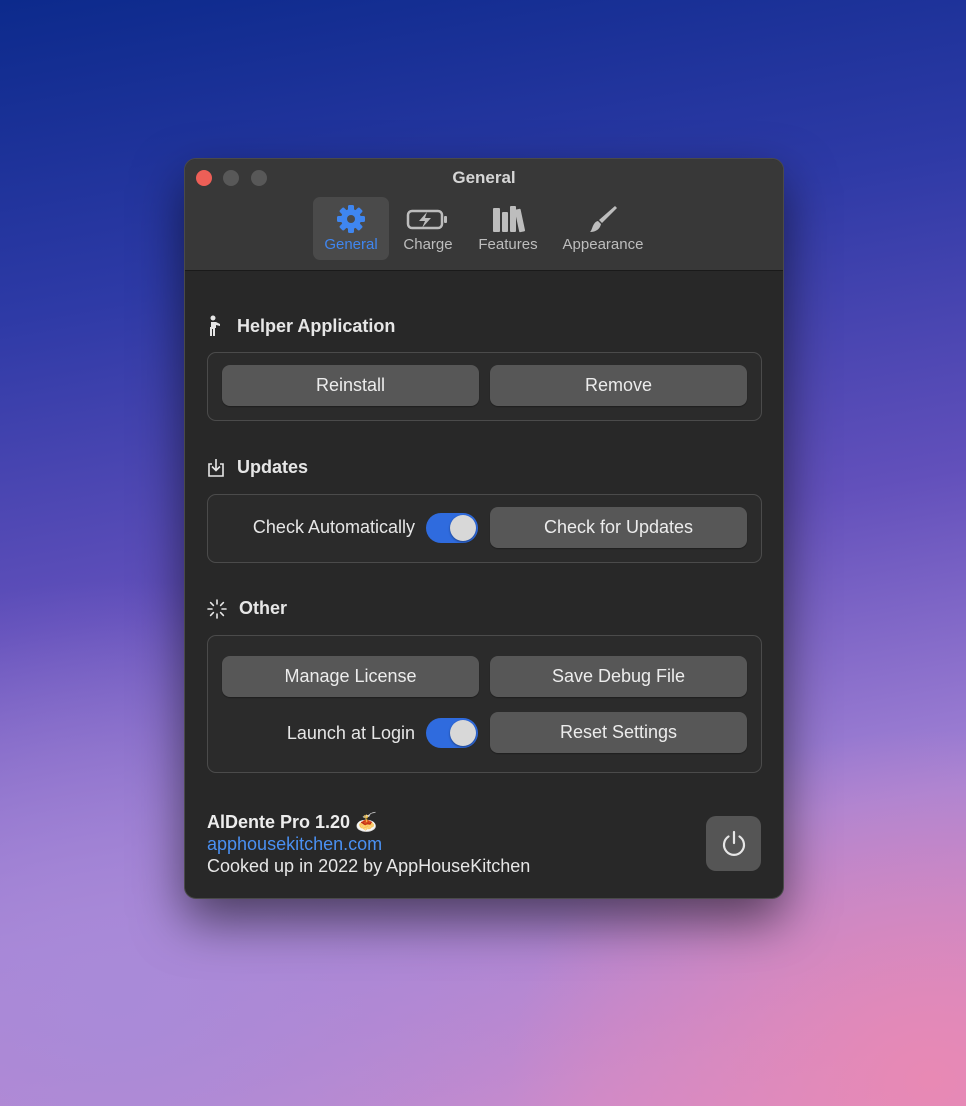  What do you see at coordinates (350, 676) in the screenshot?
I see `manage-license-button: Manage License` at bounding box center [350, 676].